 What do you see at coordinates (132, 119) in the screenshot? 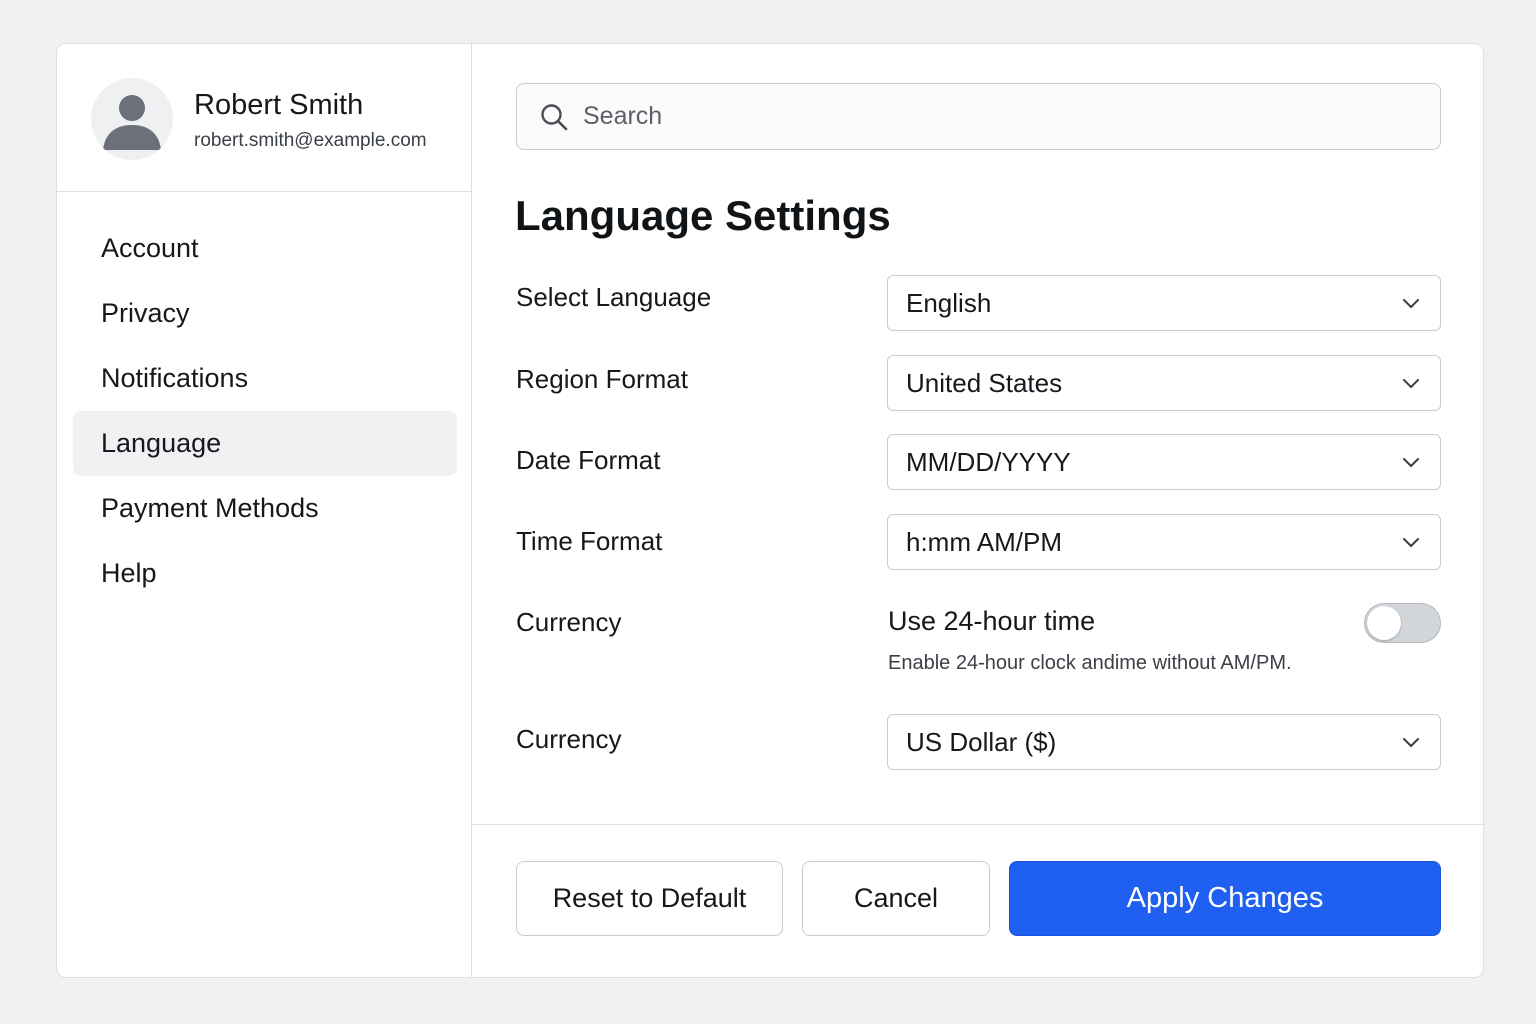
I see `user-avatar-icon` at bounding box center [132, 119].